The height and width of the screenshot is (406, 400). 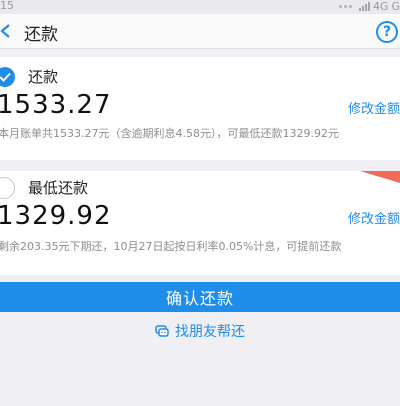 I want to click on question-circle-icon: ?, so click(x=387, y=32).